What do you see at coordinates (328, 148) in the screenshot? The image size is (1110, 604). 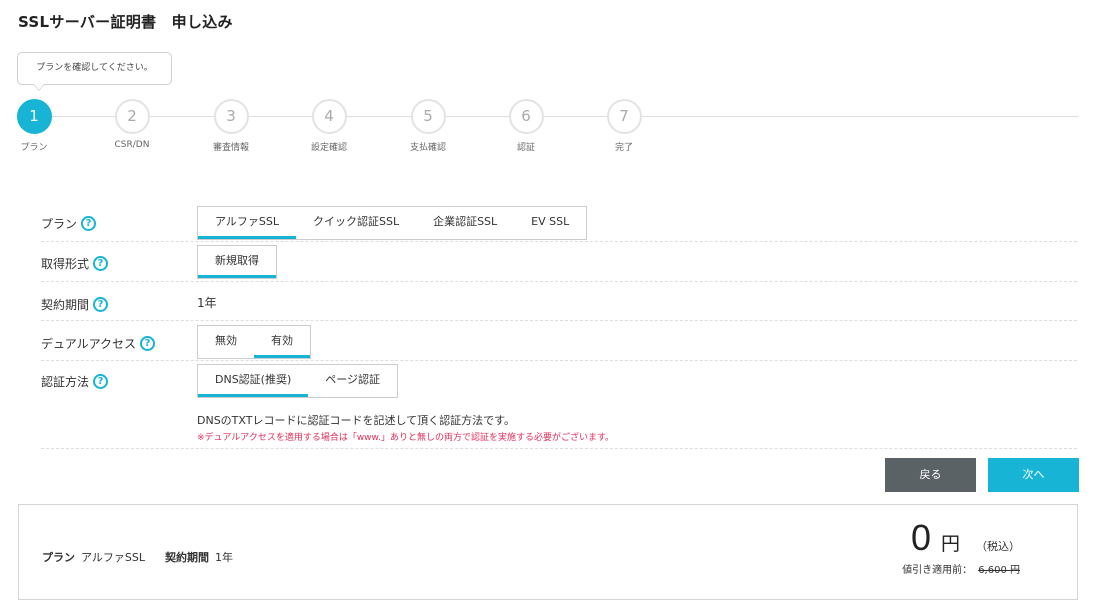 I see `step-4-label: 設定確認` at bounding box center [328, 148].